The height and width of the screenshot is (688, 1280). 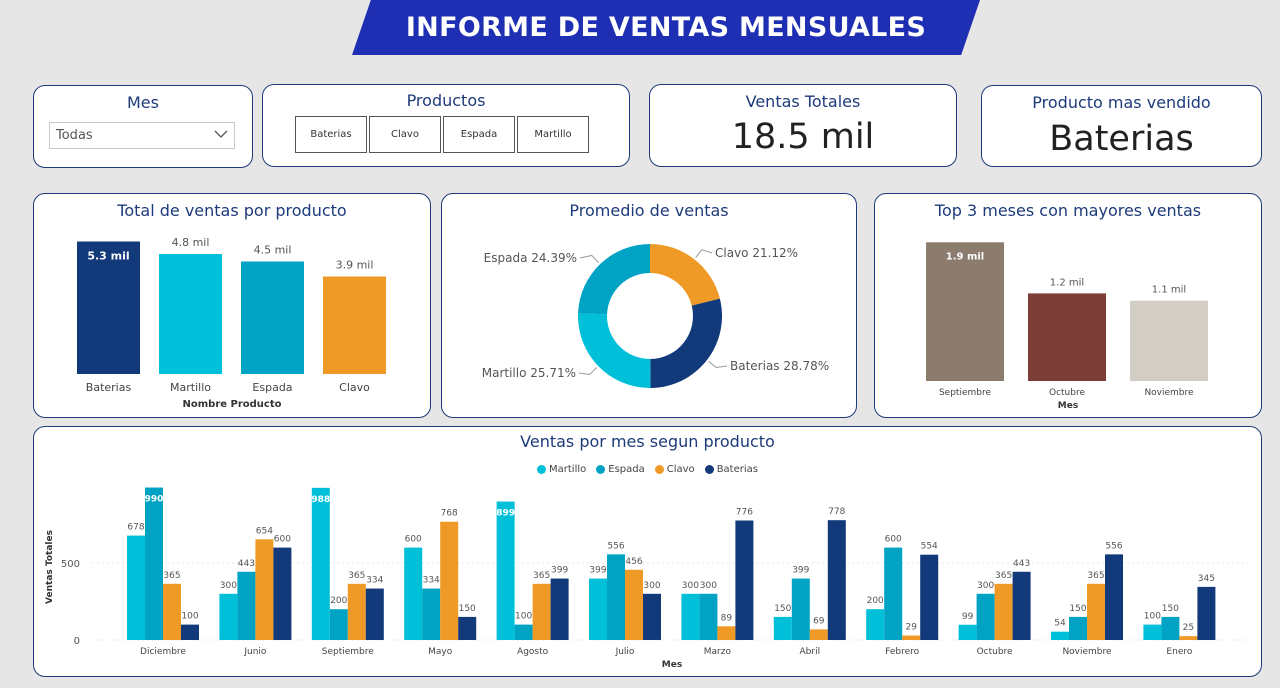 I want to click on slice-baterias, so click(x=686, y=343).